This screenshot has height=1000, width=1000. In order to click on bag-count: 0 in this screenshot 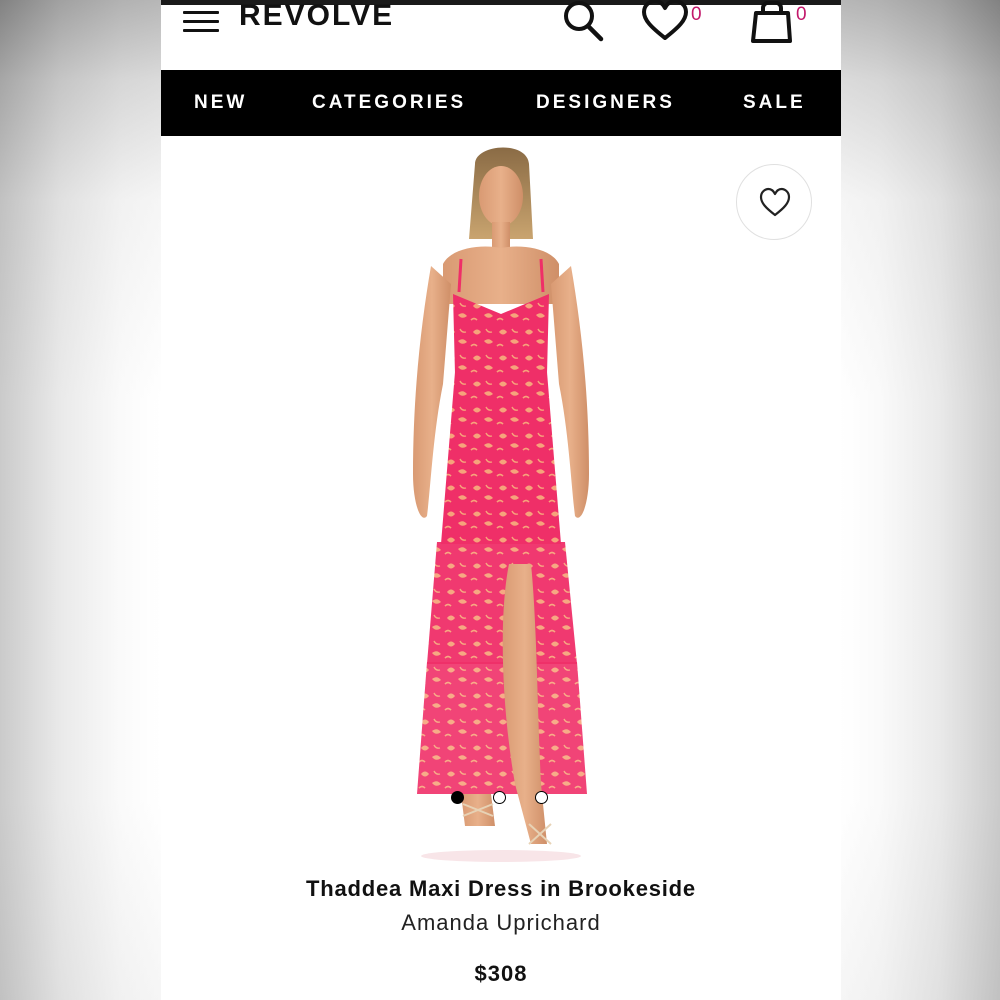, I will do `click(801, 14)`.